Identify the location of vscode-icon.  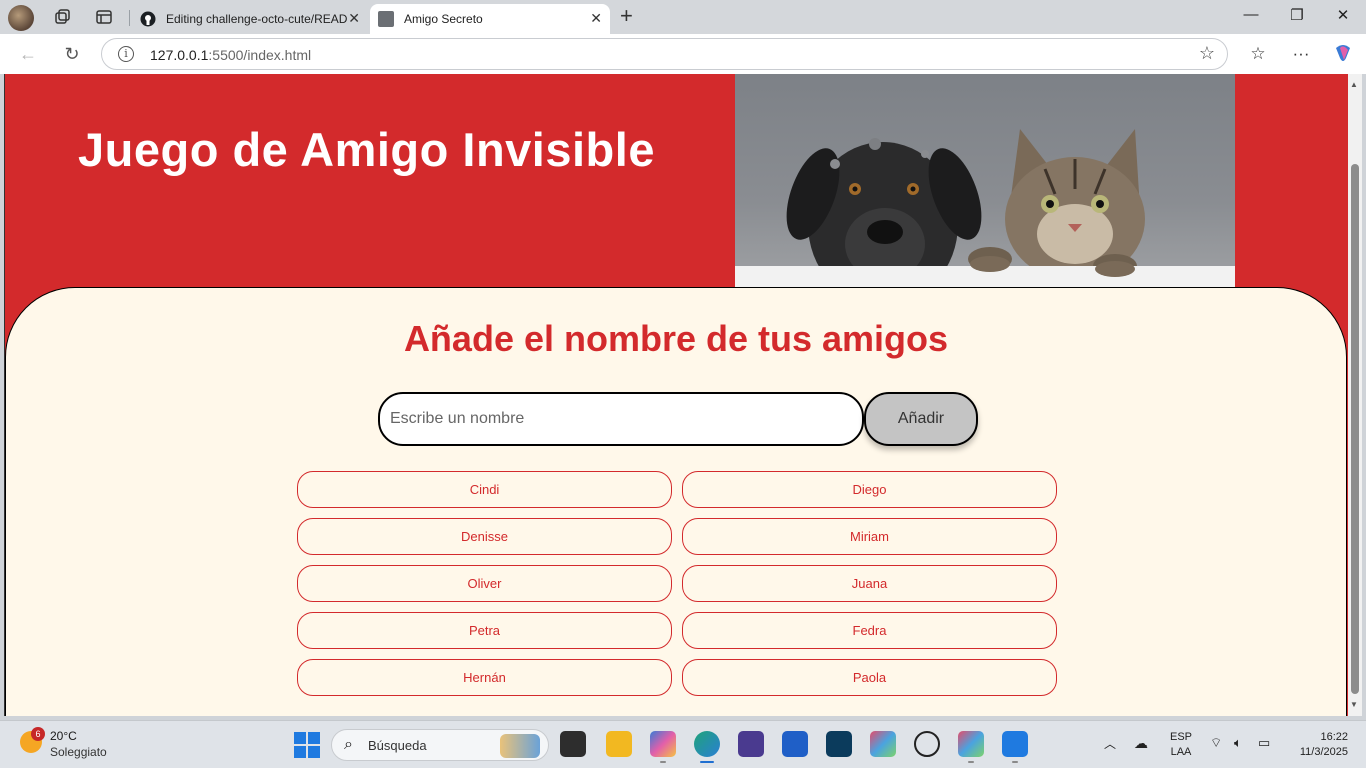
(1015, 744).